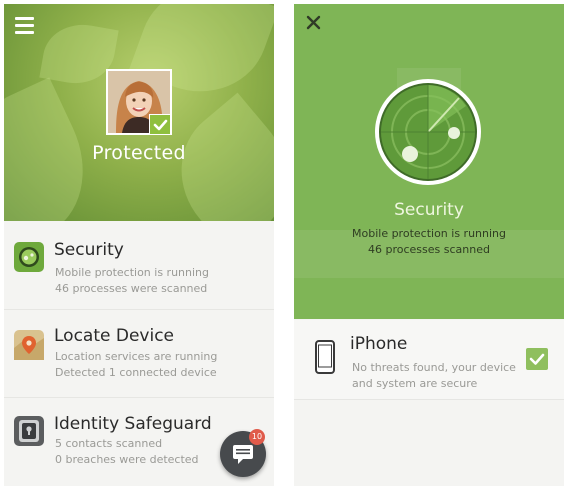  Describe the element at coordinates (25, 26) in the screenshot. I see `hamburger-menu-icon` at that location.